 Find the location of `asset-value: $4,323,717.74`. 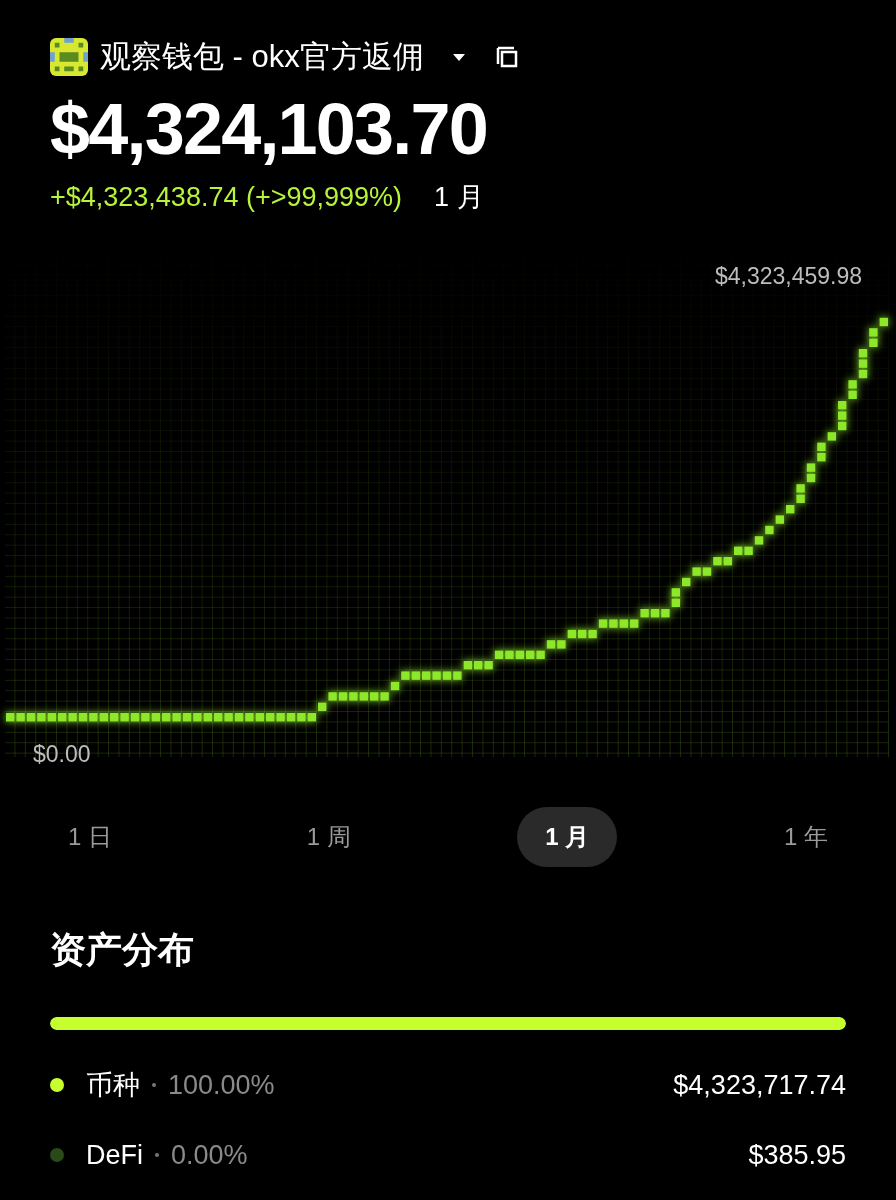

asset-value: $4,323,717.74 is located at coordinates (759, 1085).